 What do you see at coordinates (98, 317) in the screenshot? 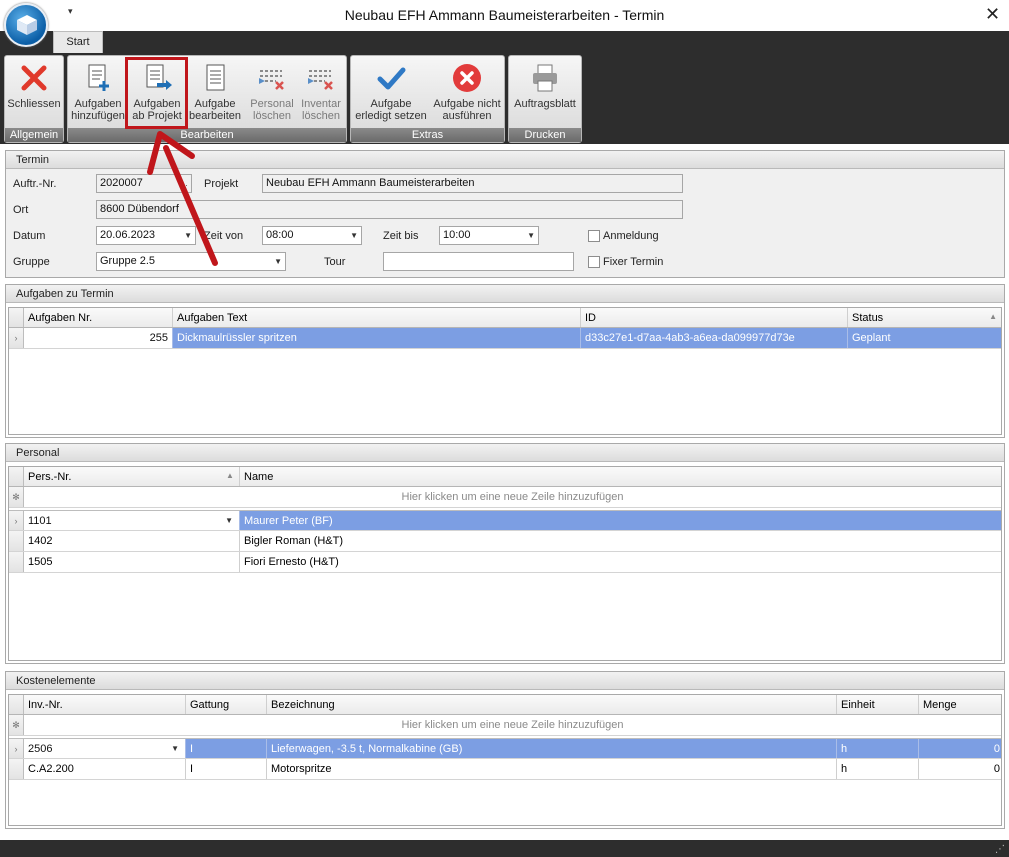
I see `col-aufgaben-nr: Aufgaben Nr.` at bounding box center [98, 317].